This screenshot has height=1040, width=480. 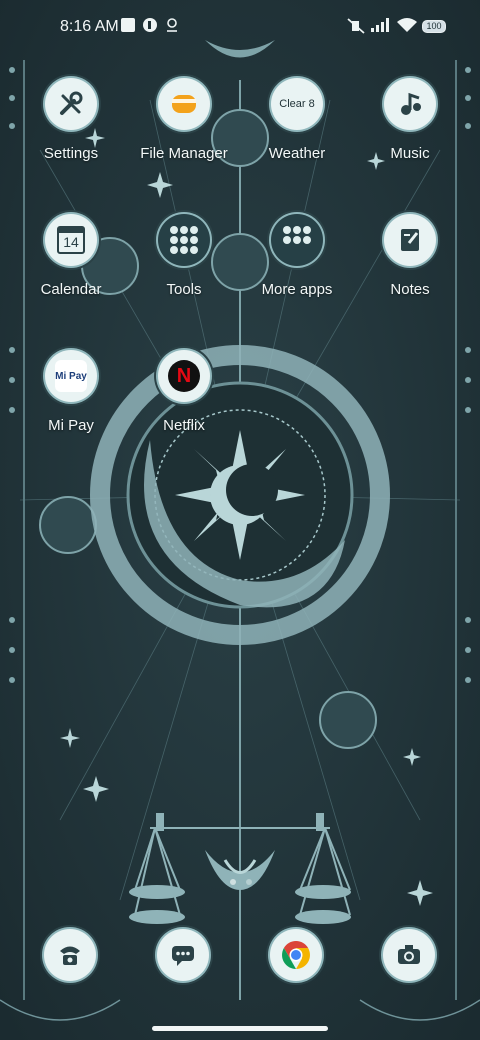 What do you see at coordinates (410, 153) in the screenshot?
I see `app-label: Music` at bounding box center [410, 153].